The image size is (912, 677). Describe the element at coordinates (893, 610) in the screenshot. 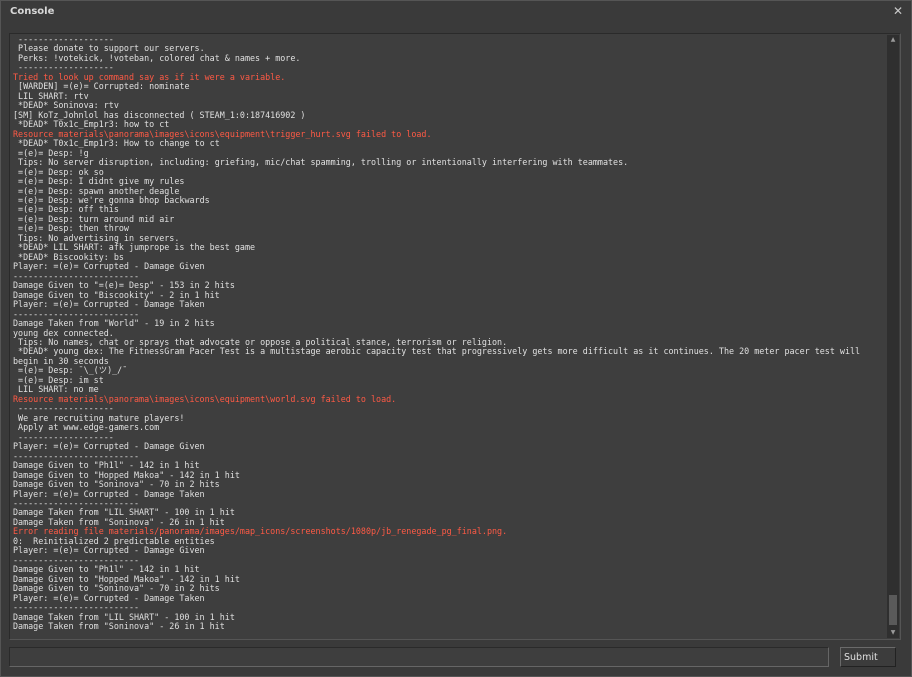

I see `scrollbar-thumb` at that location.